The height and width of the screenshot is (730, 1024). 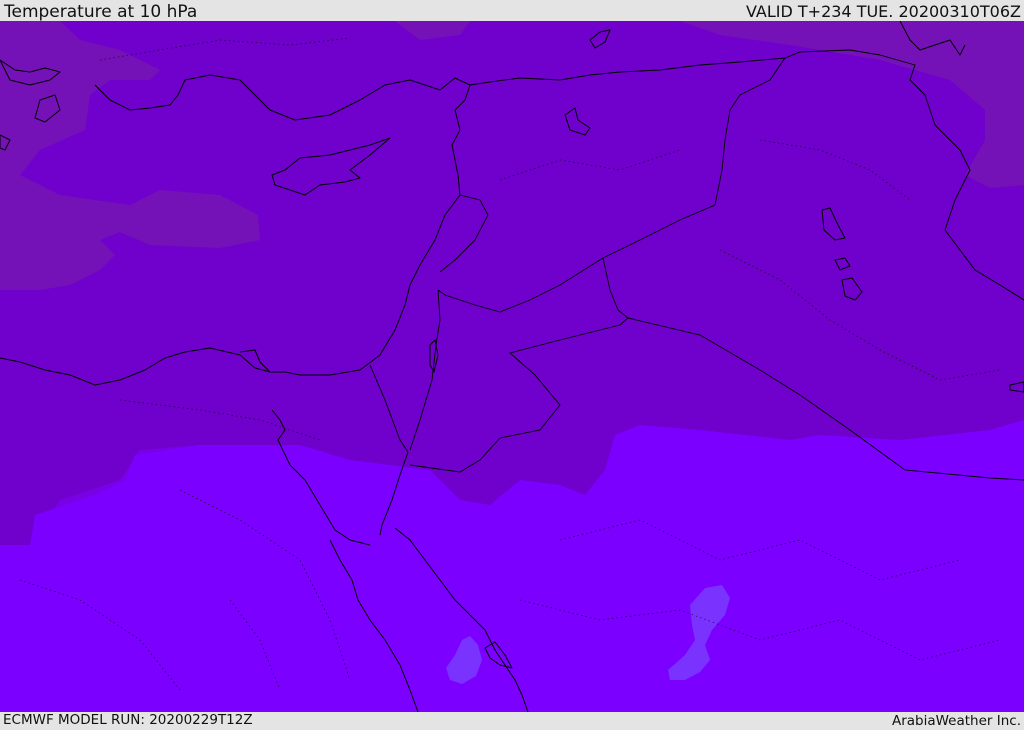 What do you see at coordinates (956, 721) in the screenshot?
I see `credit: ArabiaWeather Inc.` at bounding box center [956, 721].